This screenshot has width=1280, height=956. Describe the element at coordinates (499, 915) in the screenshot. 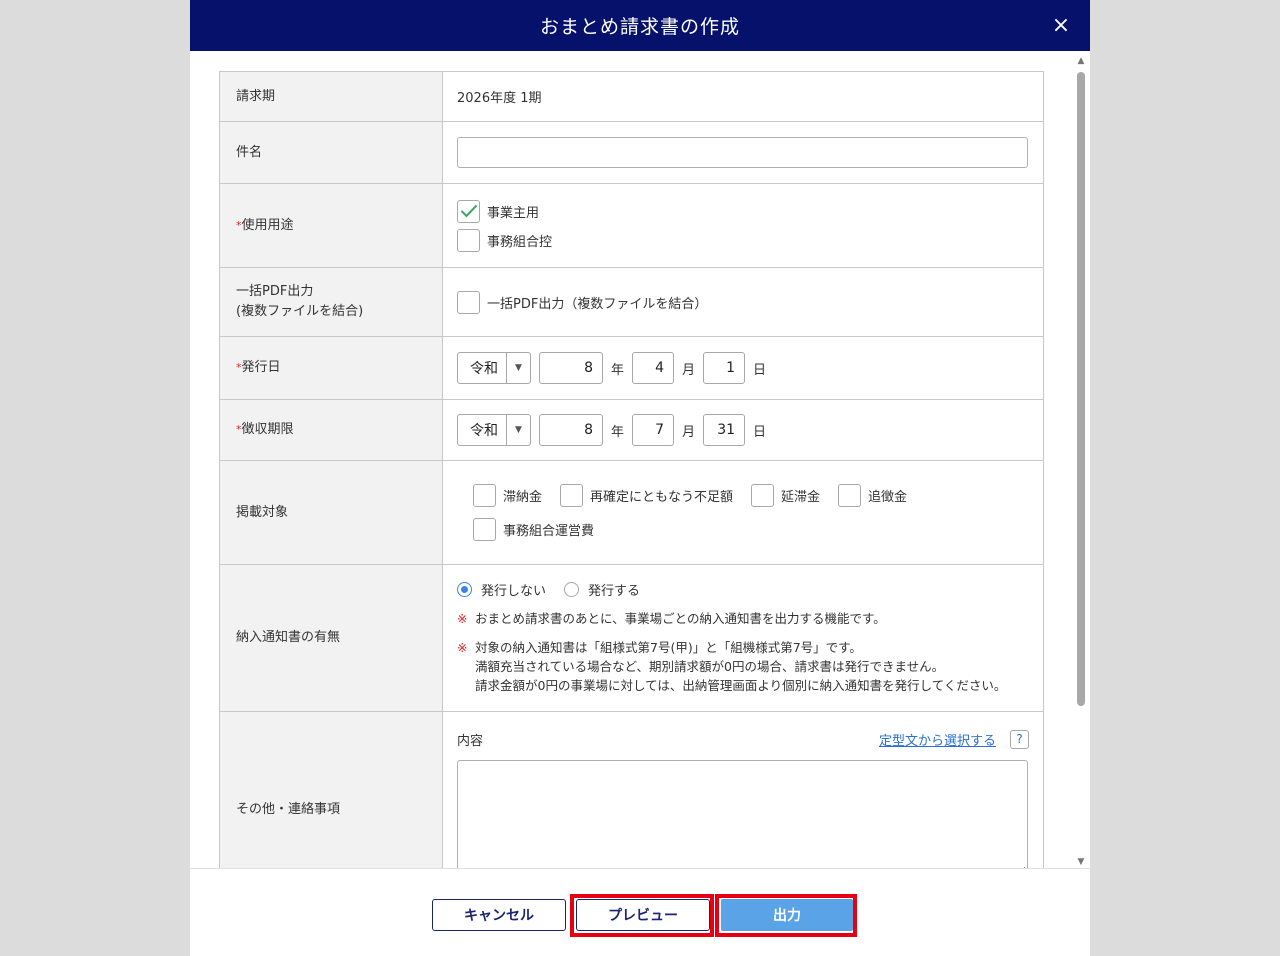

I see `cancel-button: キャンセル` at that location.